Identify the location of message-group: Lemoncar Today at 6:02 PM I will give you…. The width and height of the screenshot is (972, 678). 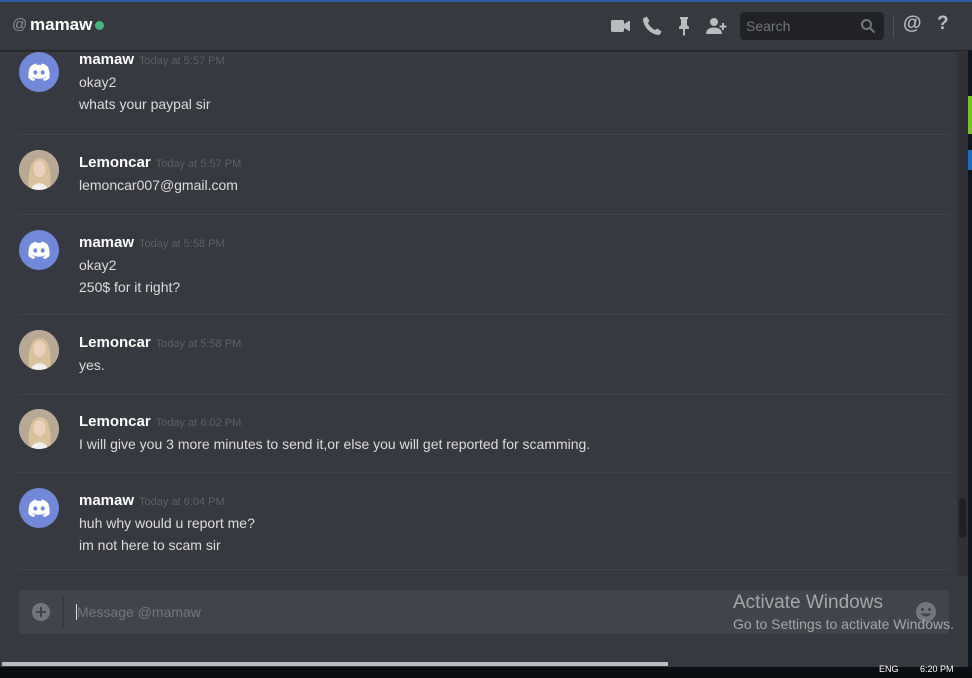
(484, 433).